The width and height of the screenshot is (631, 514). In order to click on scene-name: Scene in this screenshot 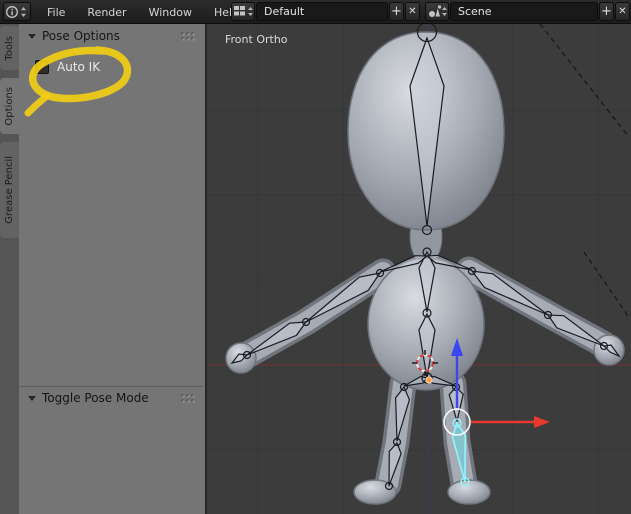, I will do `click(475, 11)`.